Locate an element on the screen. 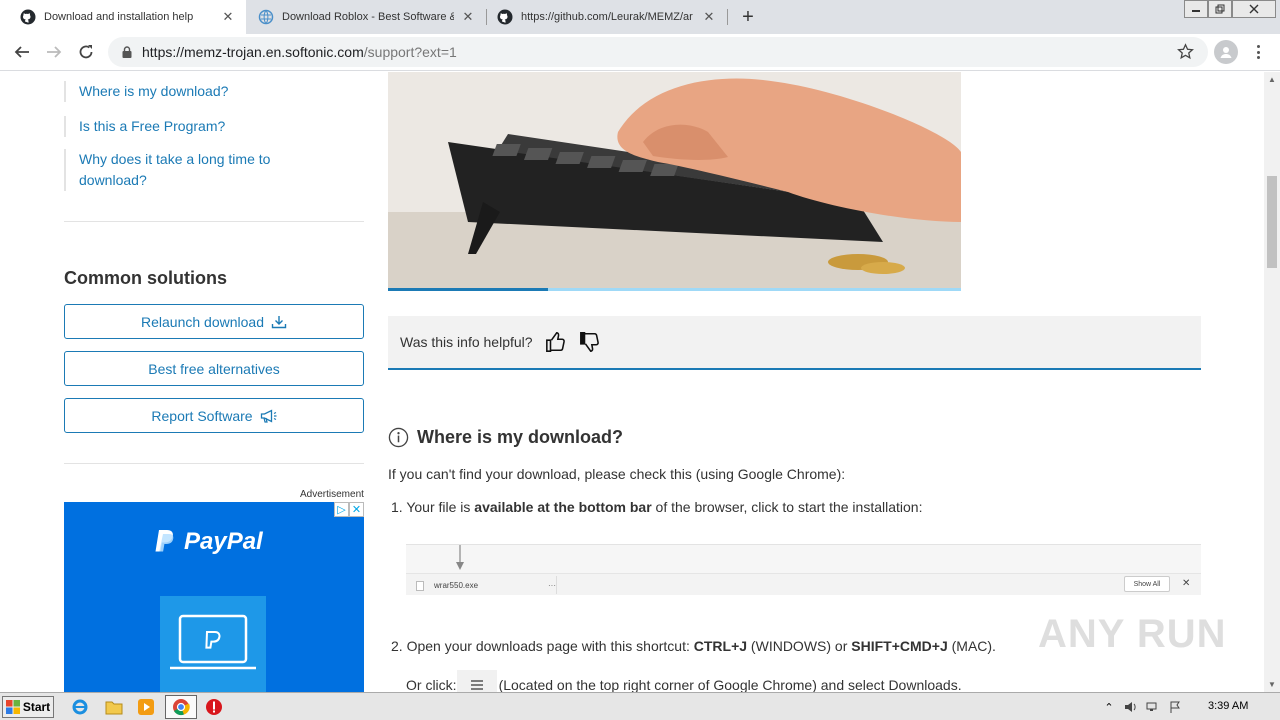  download-item: wrar550.exe ··· is located at coordinates (486, 585).